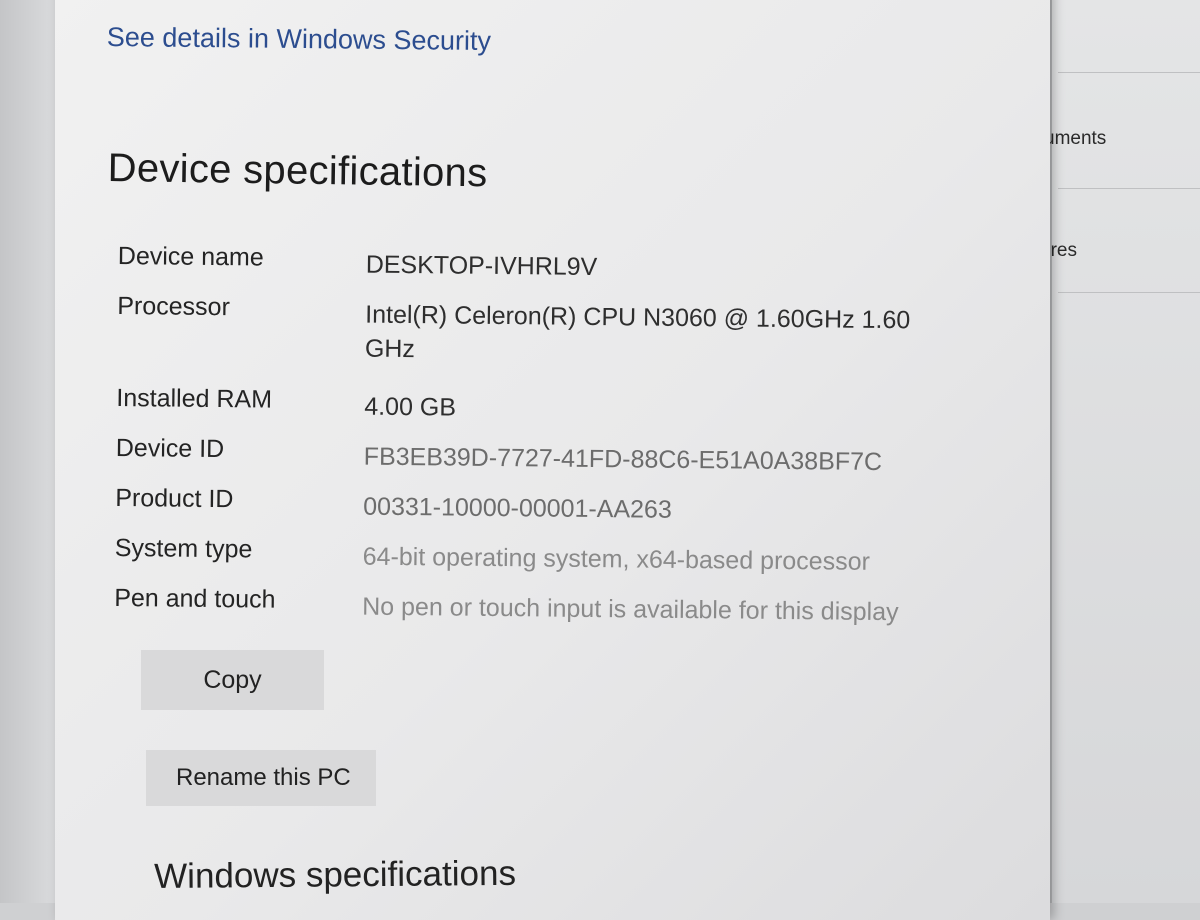 This screenshot has height=920, width=1200. Describe the element at coordinates (410, 407) in the screenshot. I see `spec-value: 4.00 GB` at that location.